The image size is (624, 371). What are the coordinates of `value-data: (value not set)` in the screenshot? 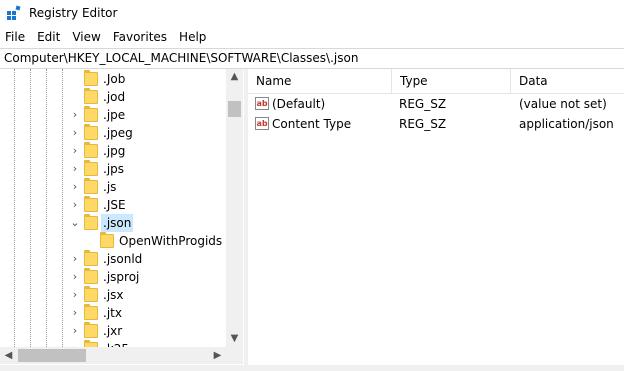 It's located at (563, 104).